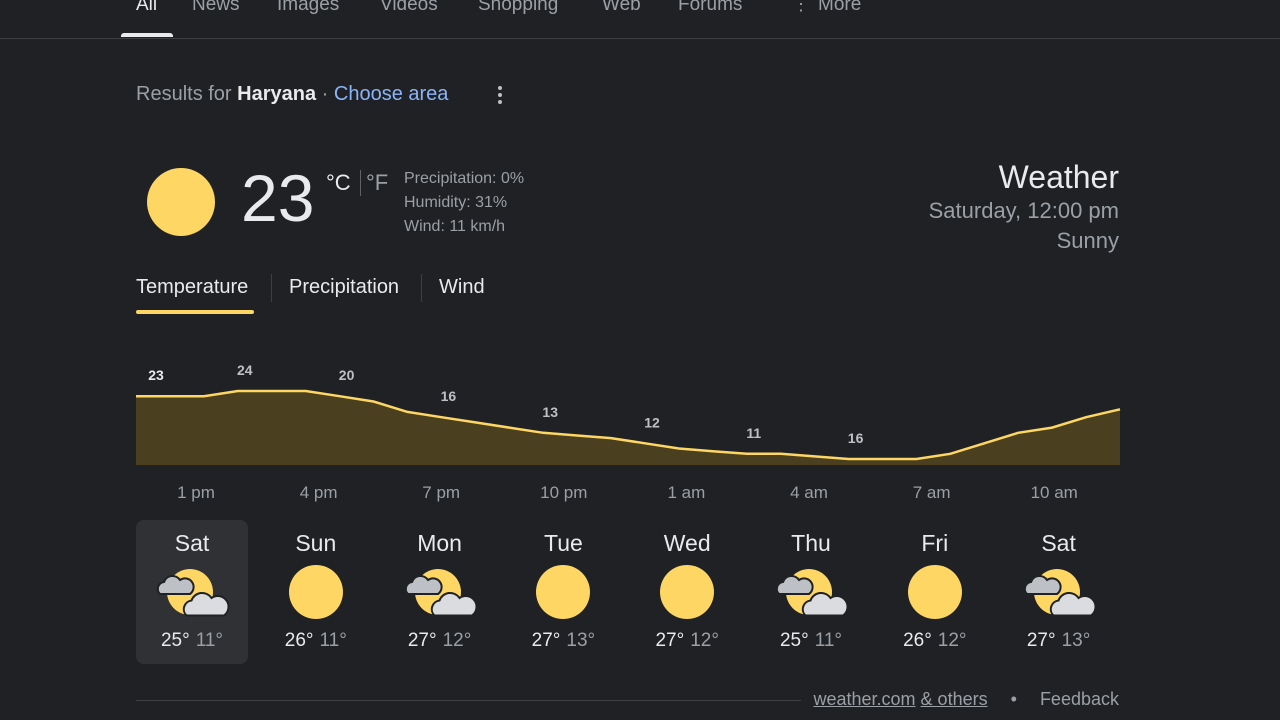 This screenshot has height=720, width=1280. I want to click on day-name: Fri, so click(935, 543).